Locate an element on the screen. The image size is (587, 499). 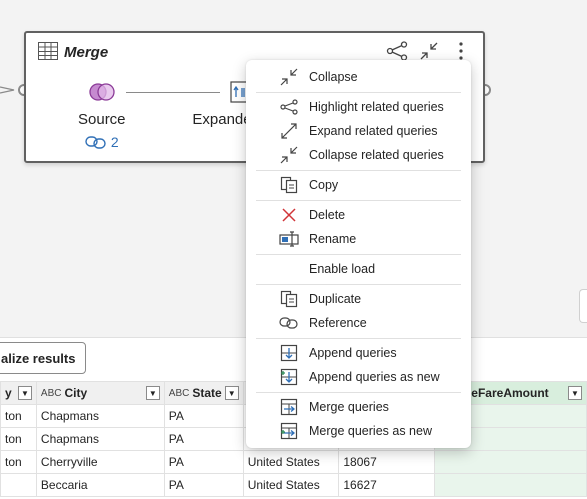
menu-item-reference: Reference is located at coordinates (358, 323).